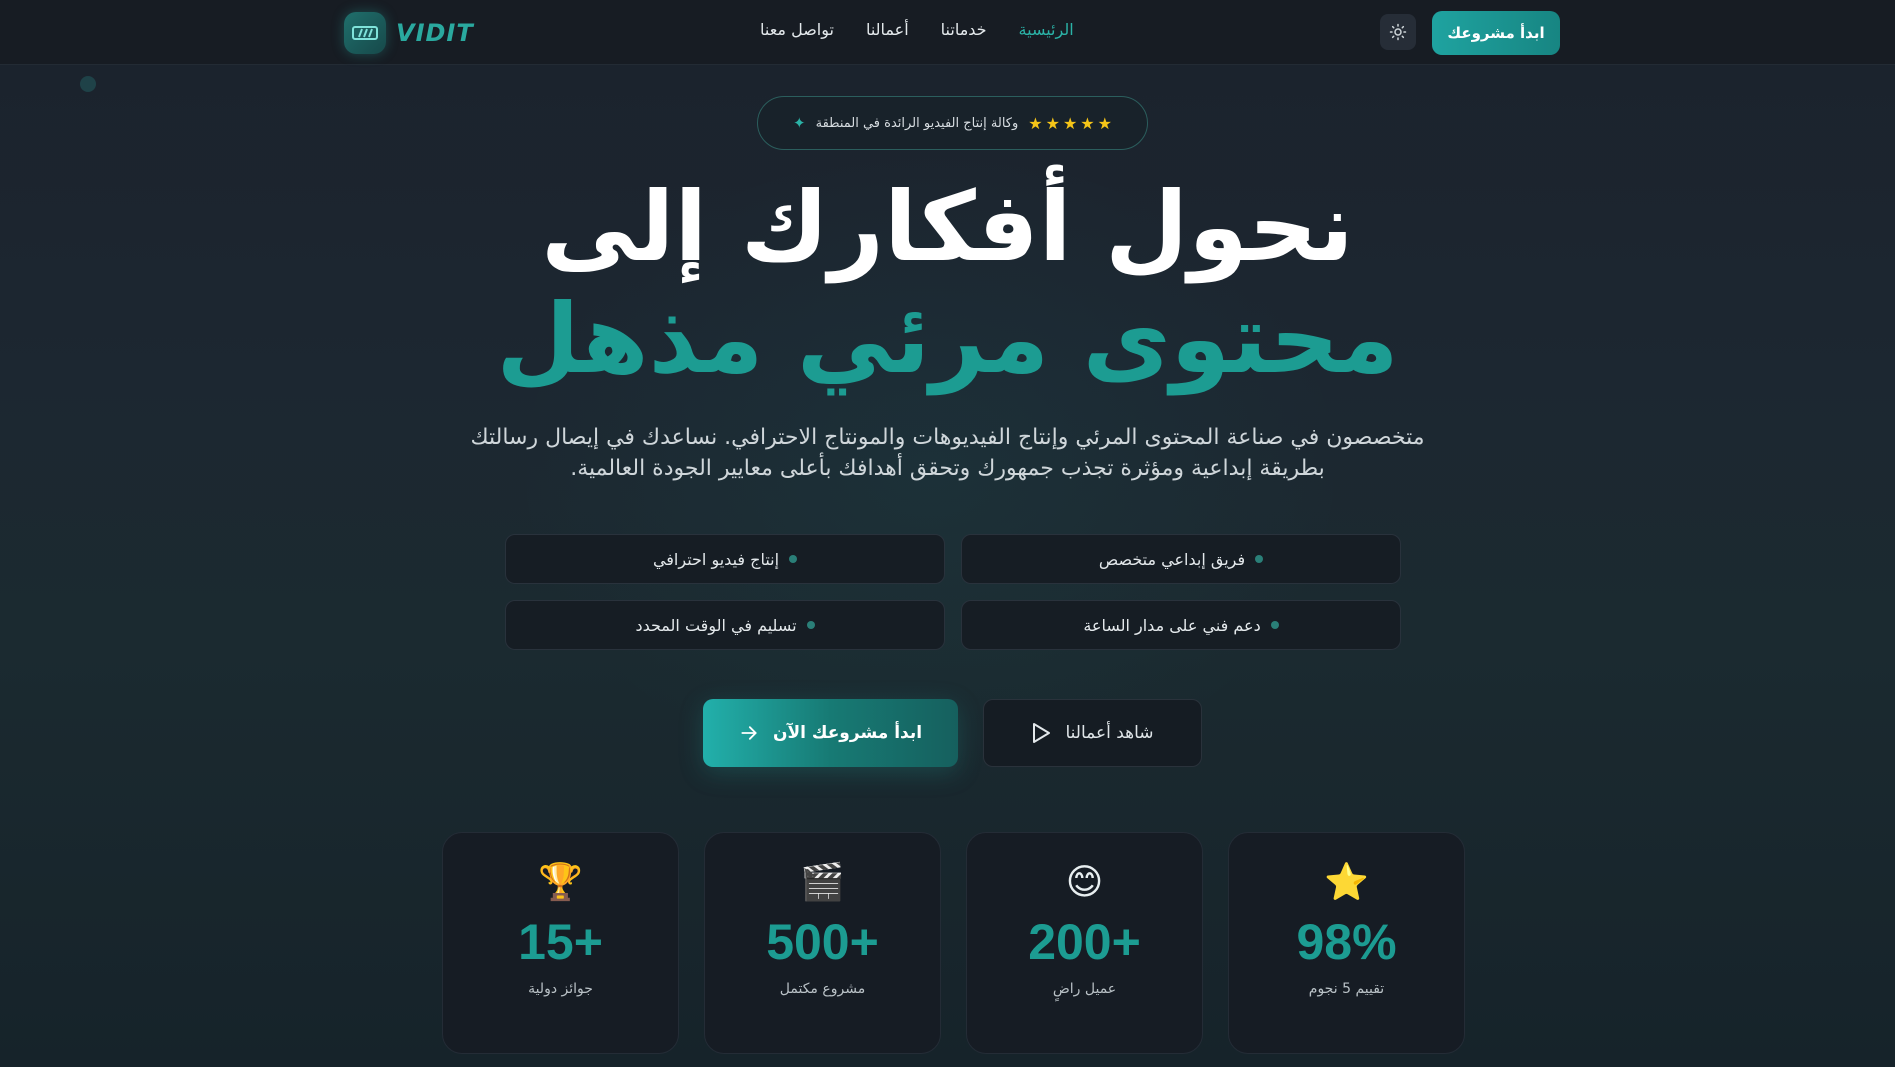  What do you see at coordinates (435, 33) in the screenshot?
I see `logo-text: VIDIT` at bounding box center [435, 33].